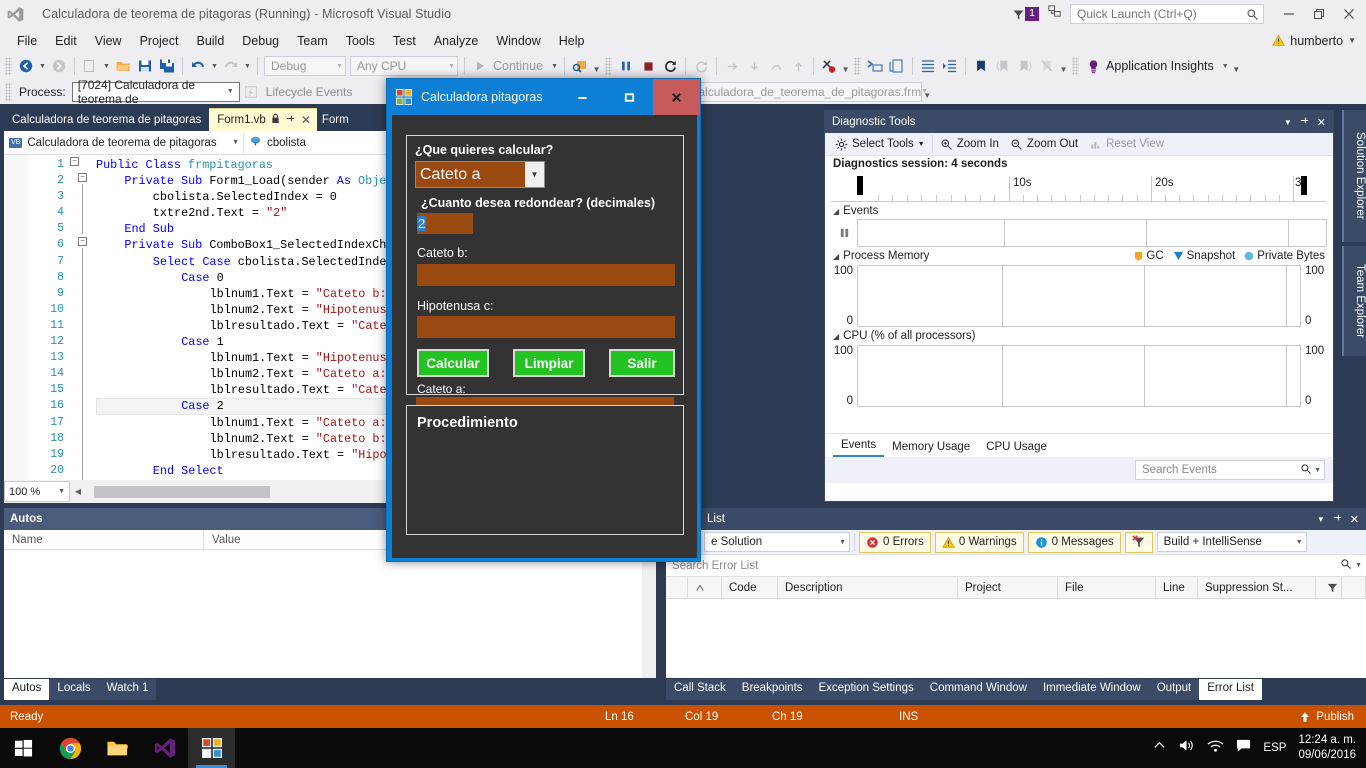 The height and width of the screenshot is (768, 1366). What do you see at coordinates (214, 66) in the screenshot?
I see `undo-dropdown-icon: ▼` at bounding box center [214, 66].